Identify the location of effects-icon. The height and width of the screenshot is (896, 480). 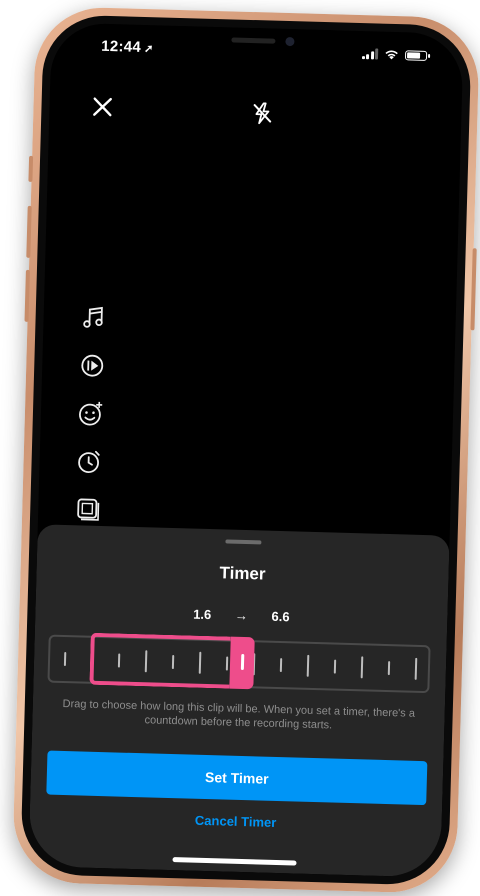
(91, 413).